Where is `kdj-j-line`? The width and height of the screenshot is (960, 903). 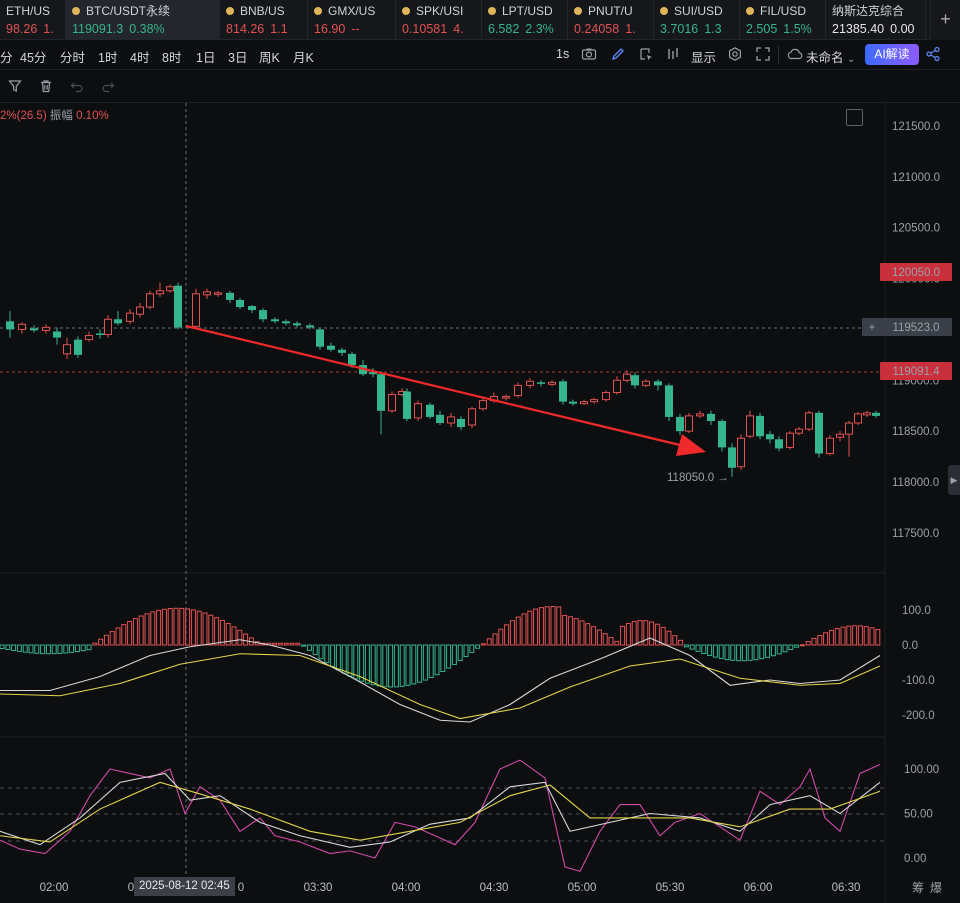 kdj-j-line is located at coordinates (440, 816).